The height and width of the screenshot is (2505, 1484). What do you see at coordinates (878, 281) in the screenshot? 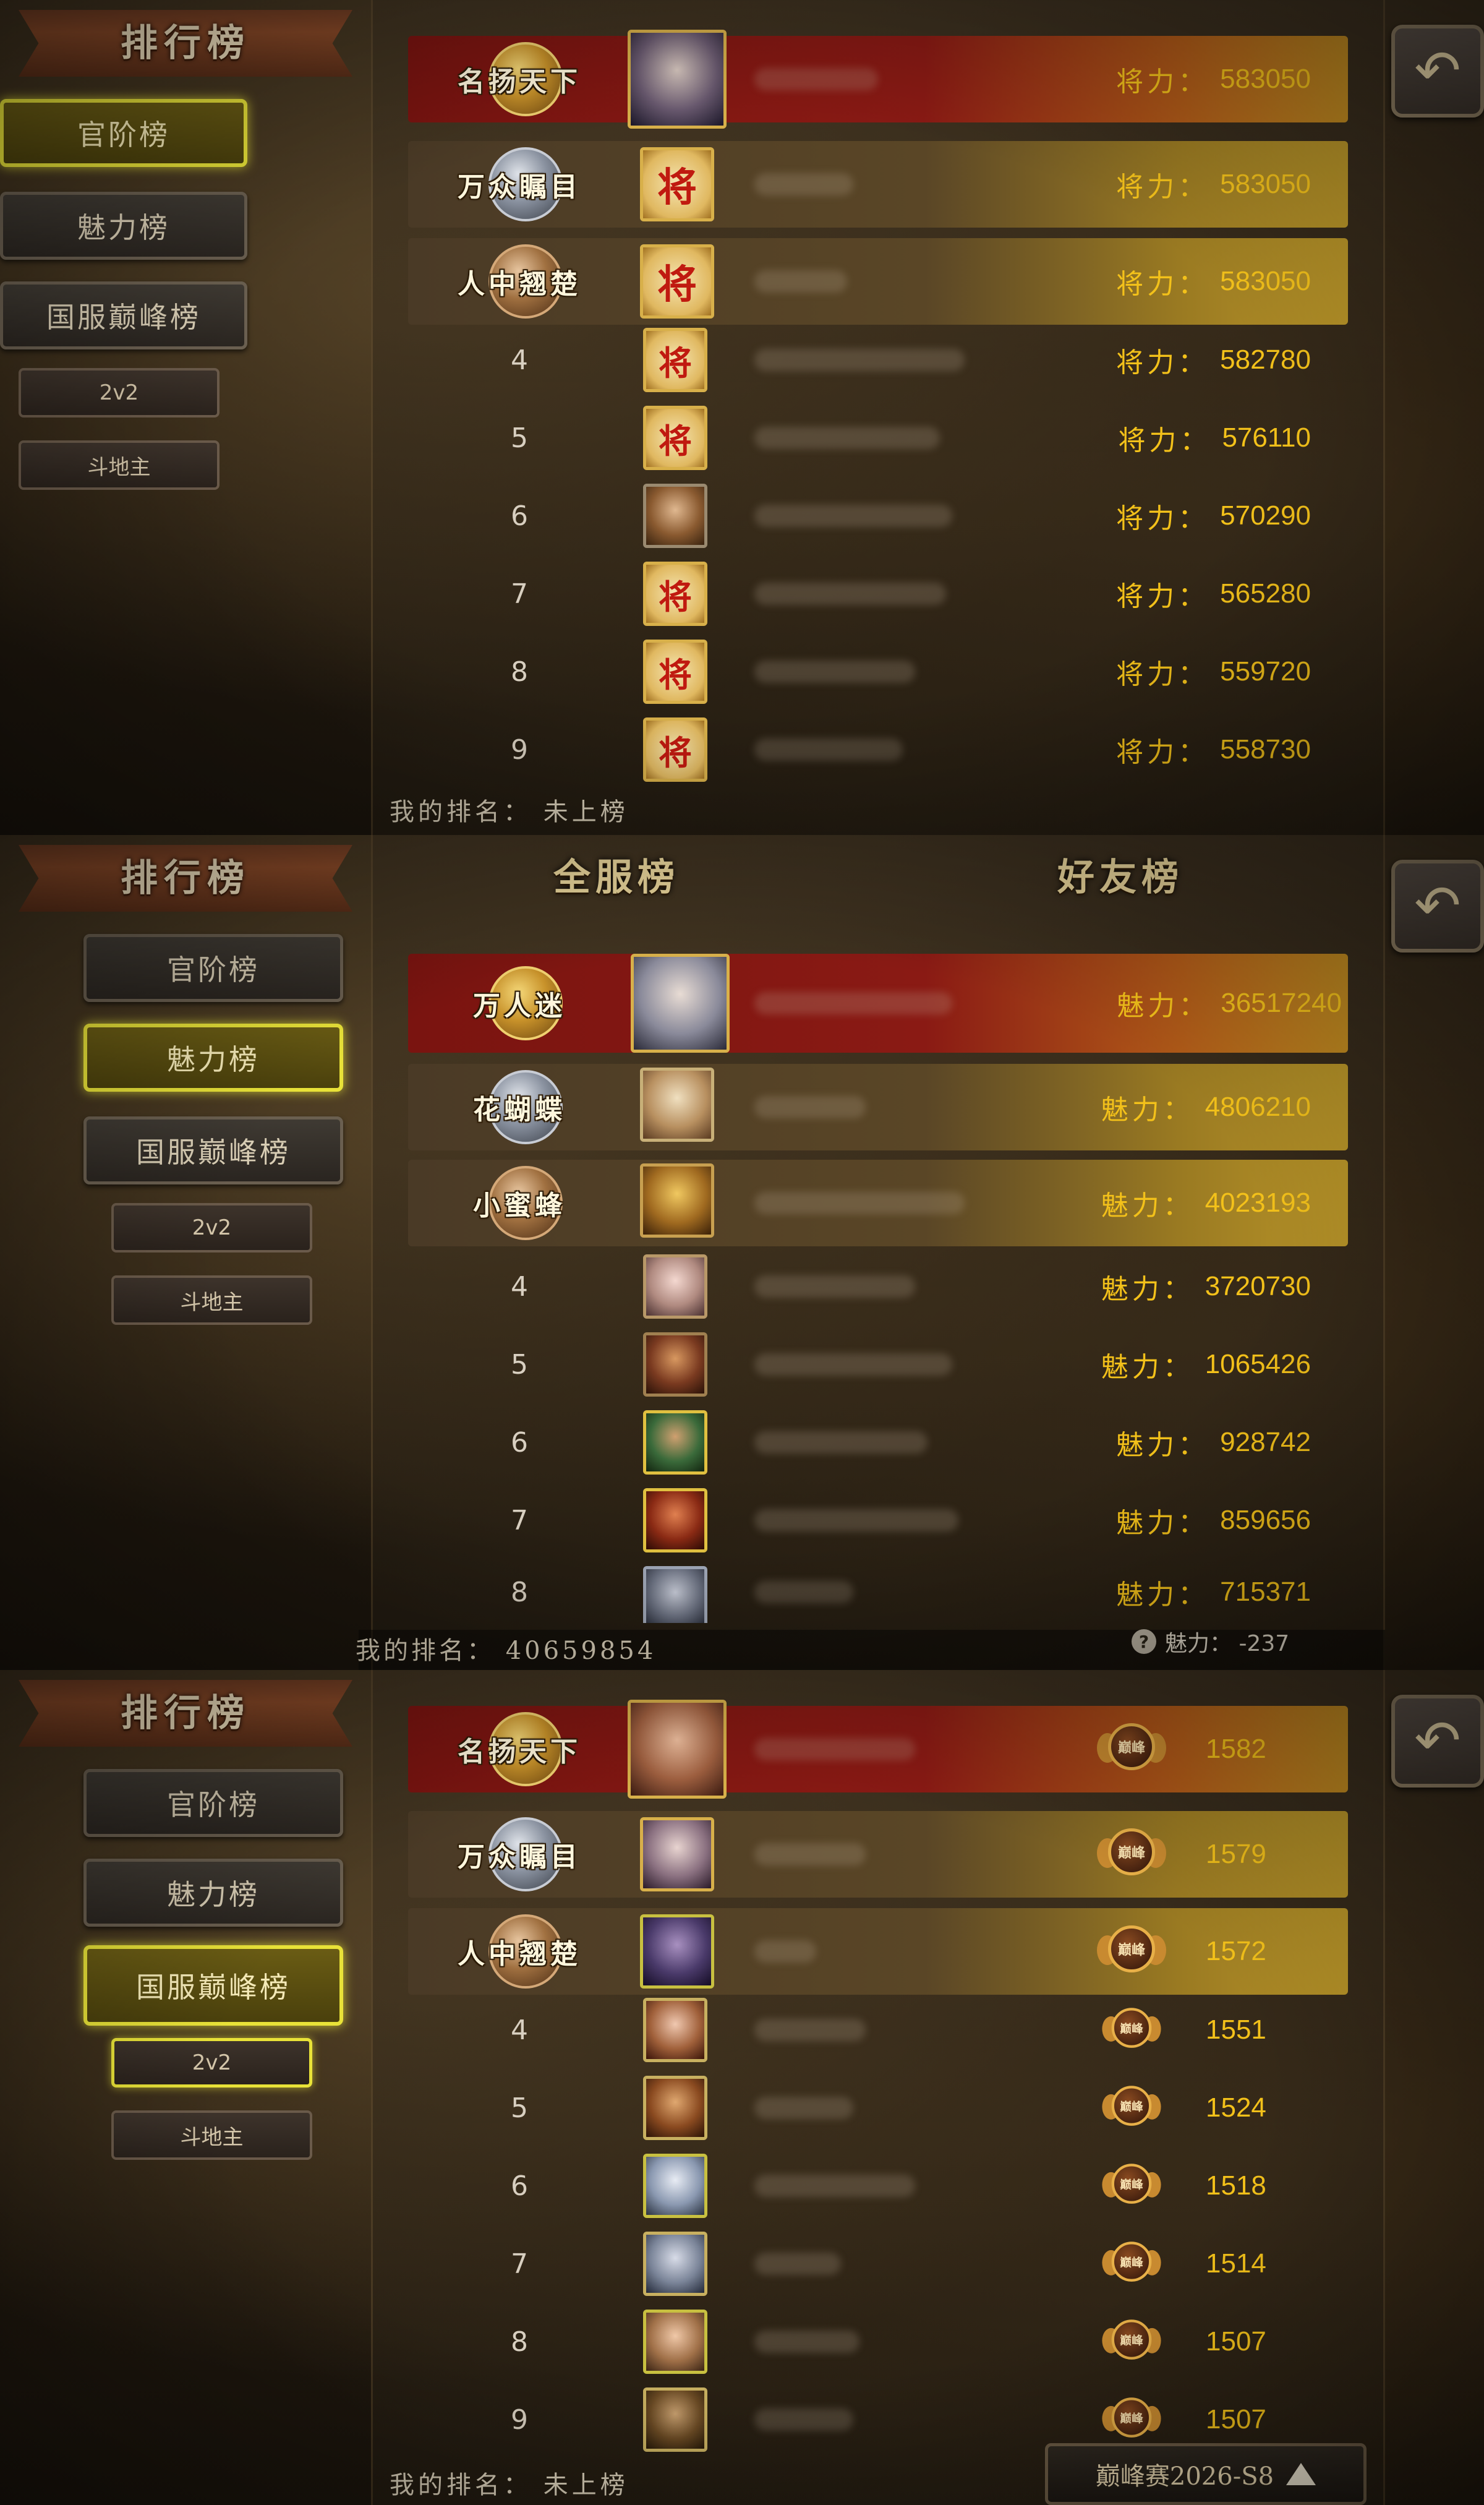
I see `rank-row-3: 人中翘楚 将 将力： 583050` at bounding box center [878, 281].